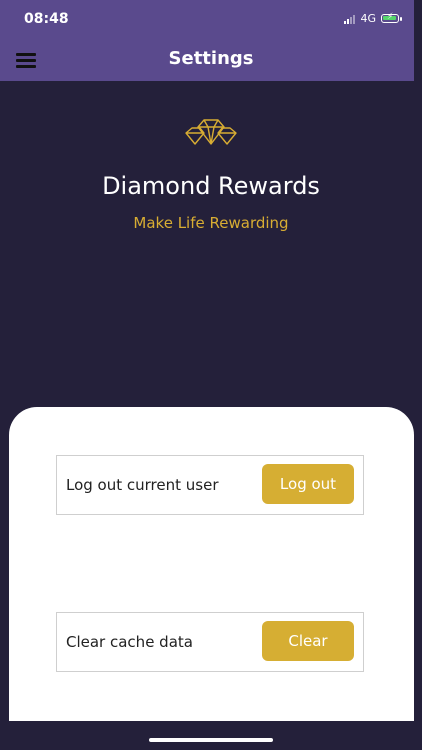  What do you see at coordinates (211, 186) in the screenshot?
I see `brand-title: Diamond Rewards` at bounding box center [211, 186].